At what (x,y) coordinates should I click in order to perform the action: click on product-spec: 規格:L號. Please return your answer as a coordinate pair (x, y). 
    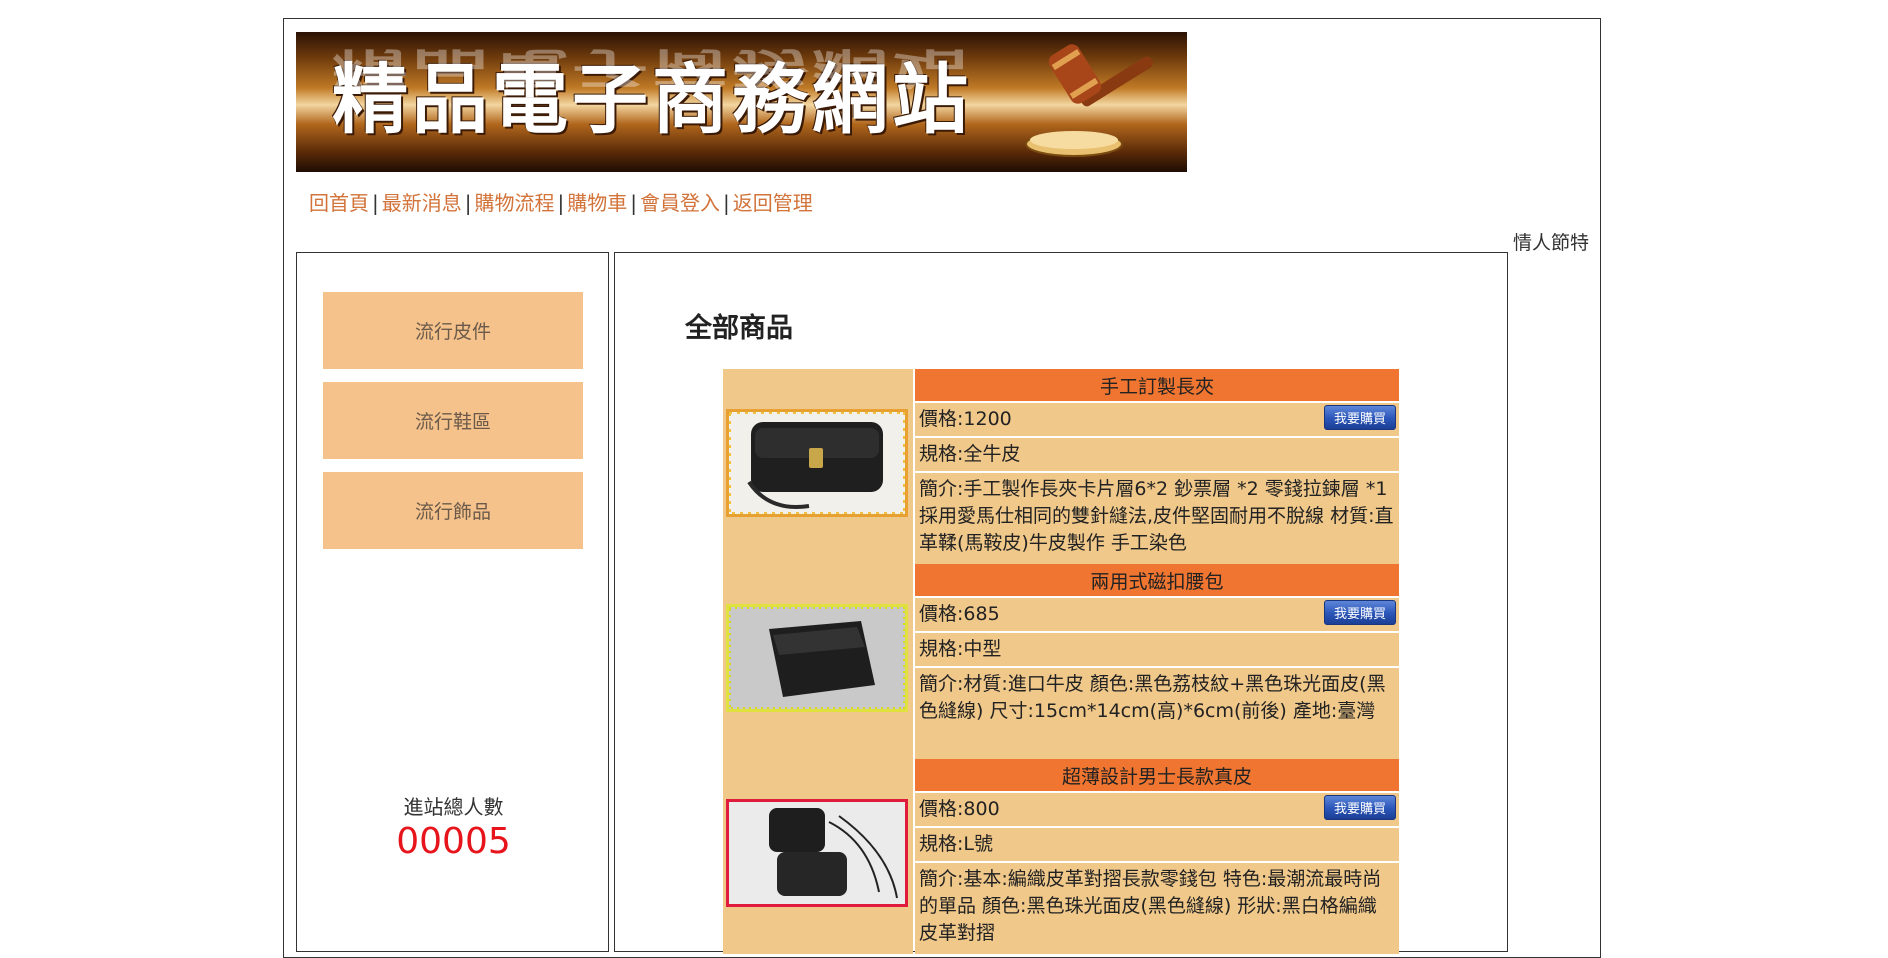
    Looking at the image, I should click on (1157, 843).